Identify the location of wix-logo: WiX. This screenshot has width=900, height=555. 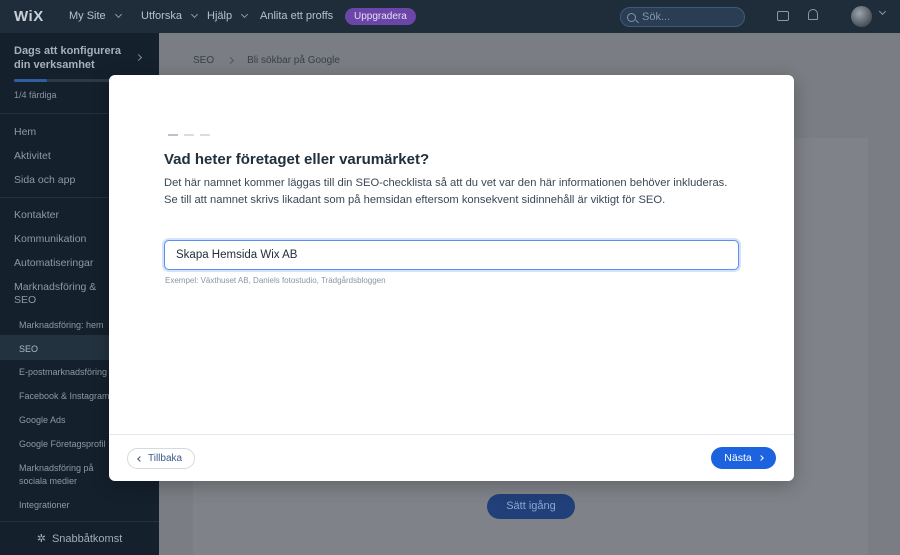
(29, 16).